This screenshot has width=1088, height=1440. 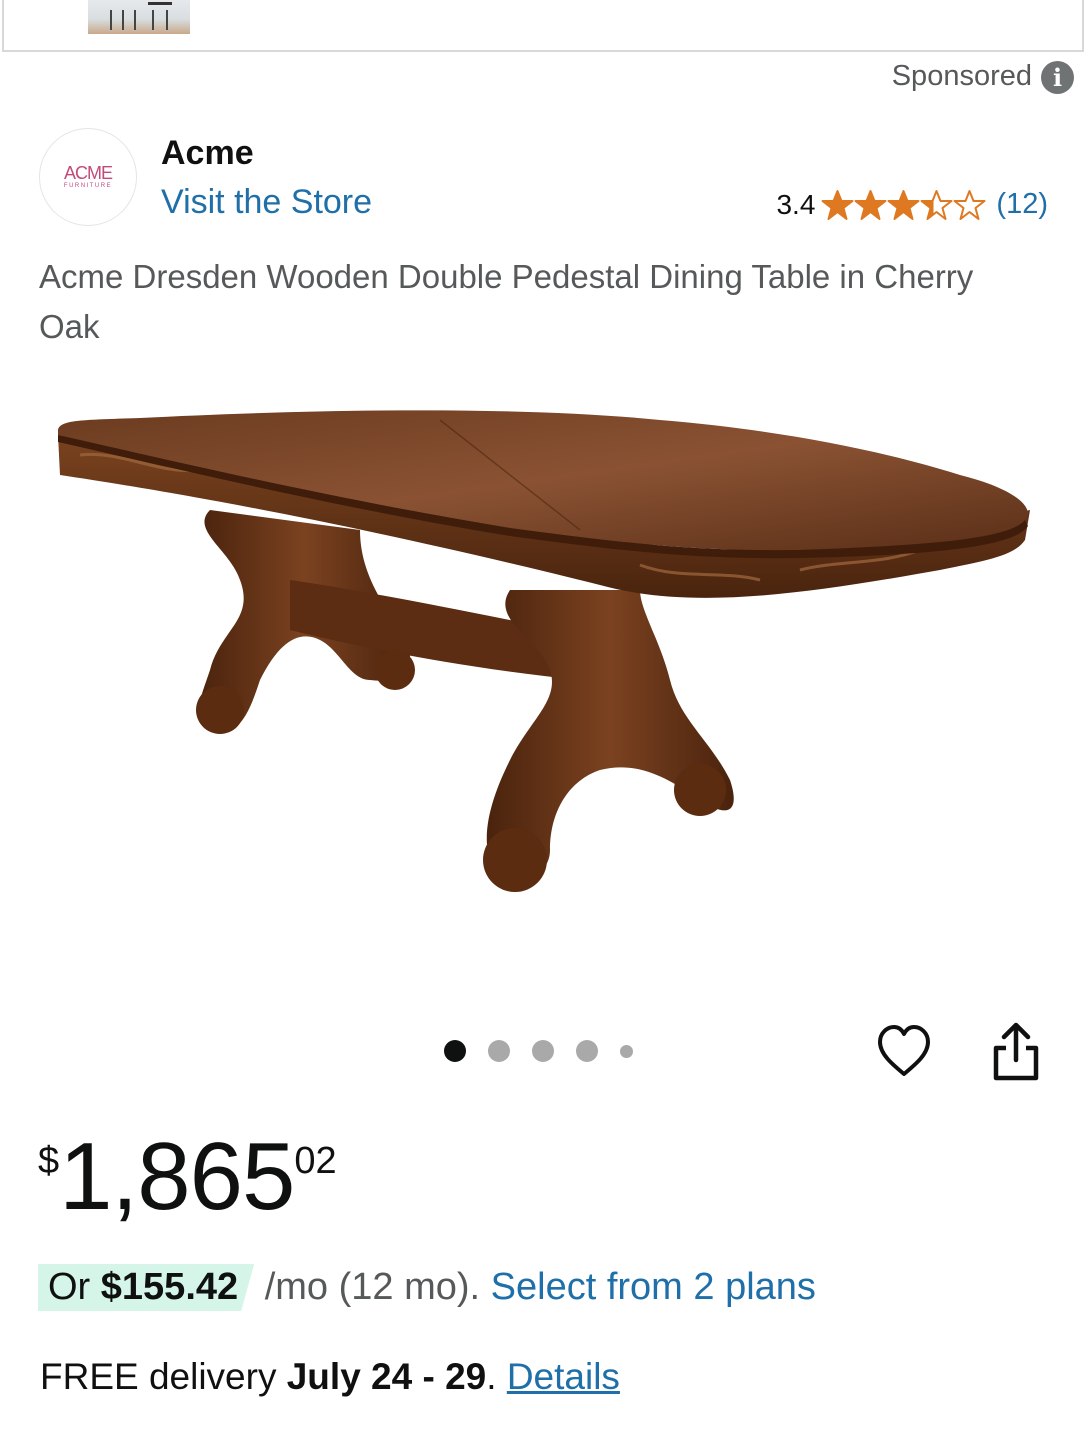 What do you see at coordinates (177, 1176) in the screenshot?
I see `price-whole: 1,865` at bounding box center [177, 1176].